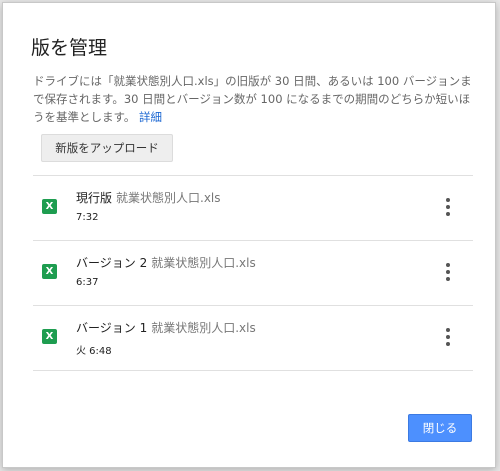 Image resolution: width=500 pixels, height=471 pixels. What do you see at coordinates (107, 148) in the screenshot?
I see `upload-new-version-button: 新版をアップロード` at bounding box center [107, 148].